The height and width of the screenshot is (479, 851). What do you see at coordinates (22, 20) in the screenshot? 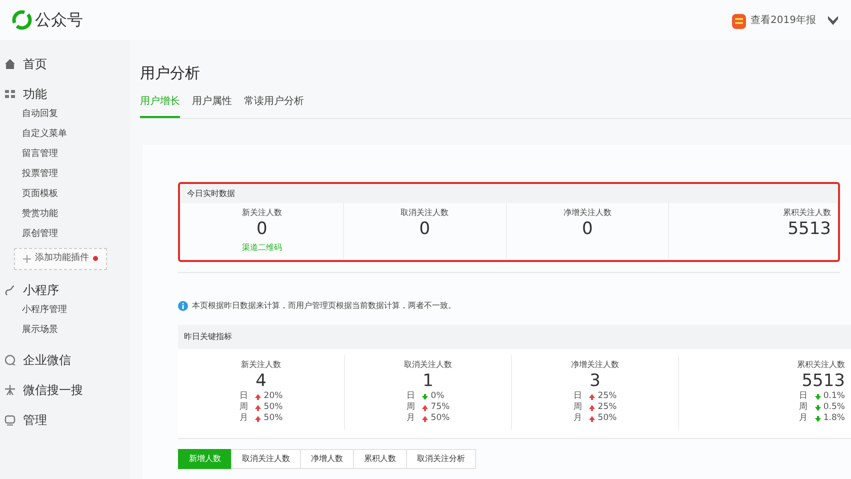
I see `logo-icon` at bounding box center [22, 20].